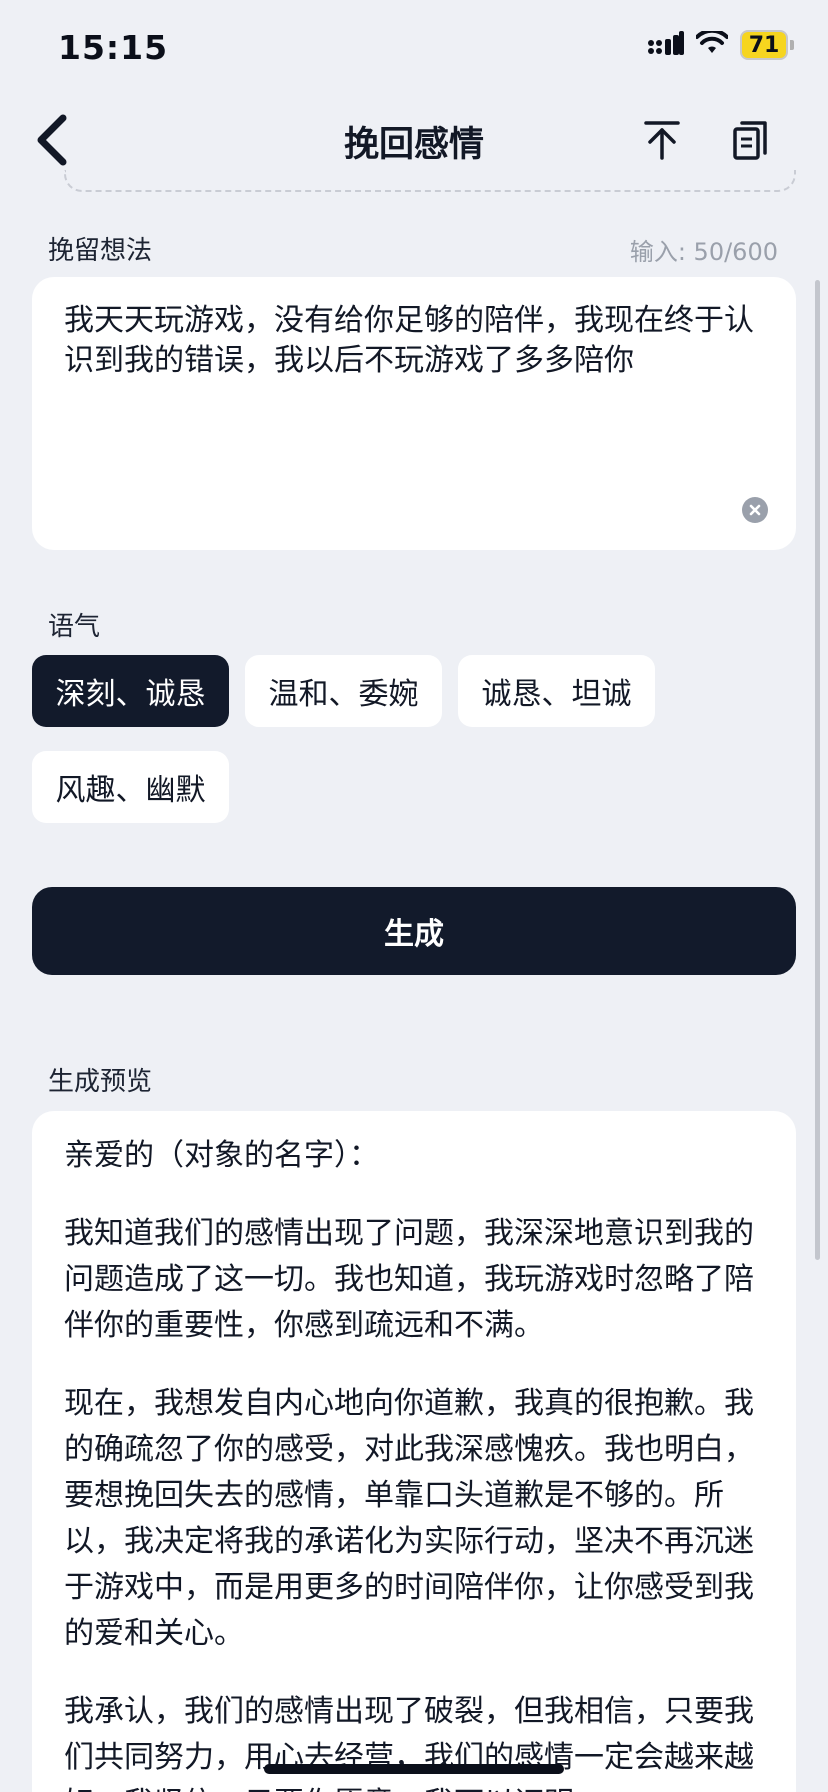 This screenshot has width=828, height=1792. I want to click on cellular-signal-icon, so click(666, 45).